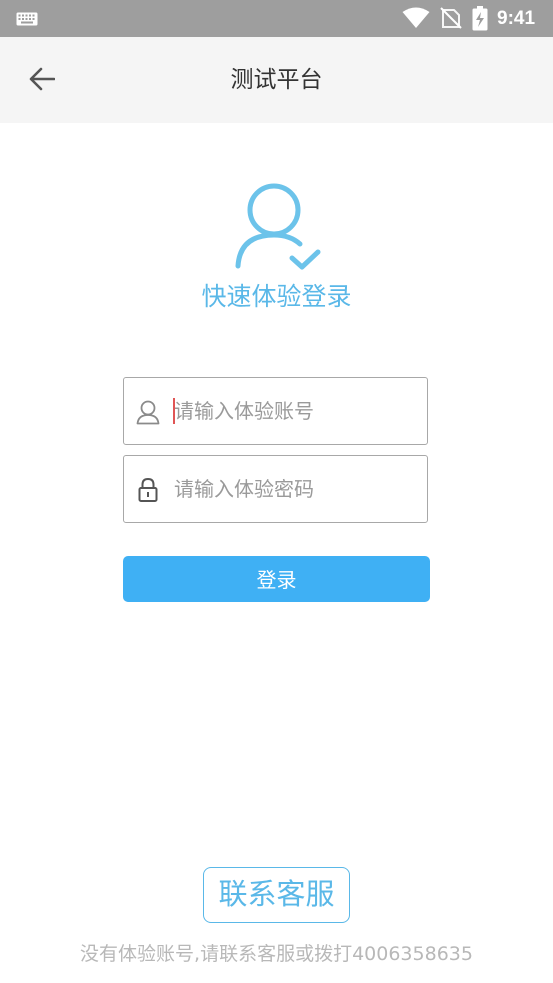 The width and height of the screenshot is (553, 983). I want to click on keyboard-icon, so click(27, 20).